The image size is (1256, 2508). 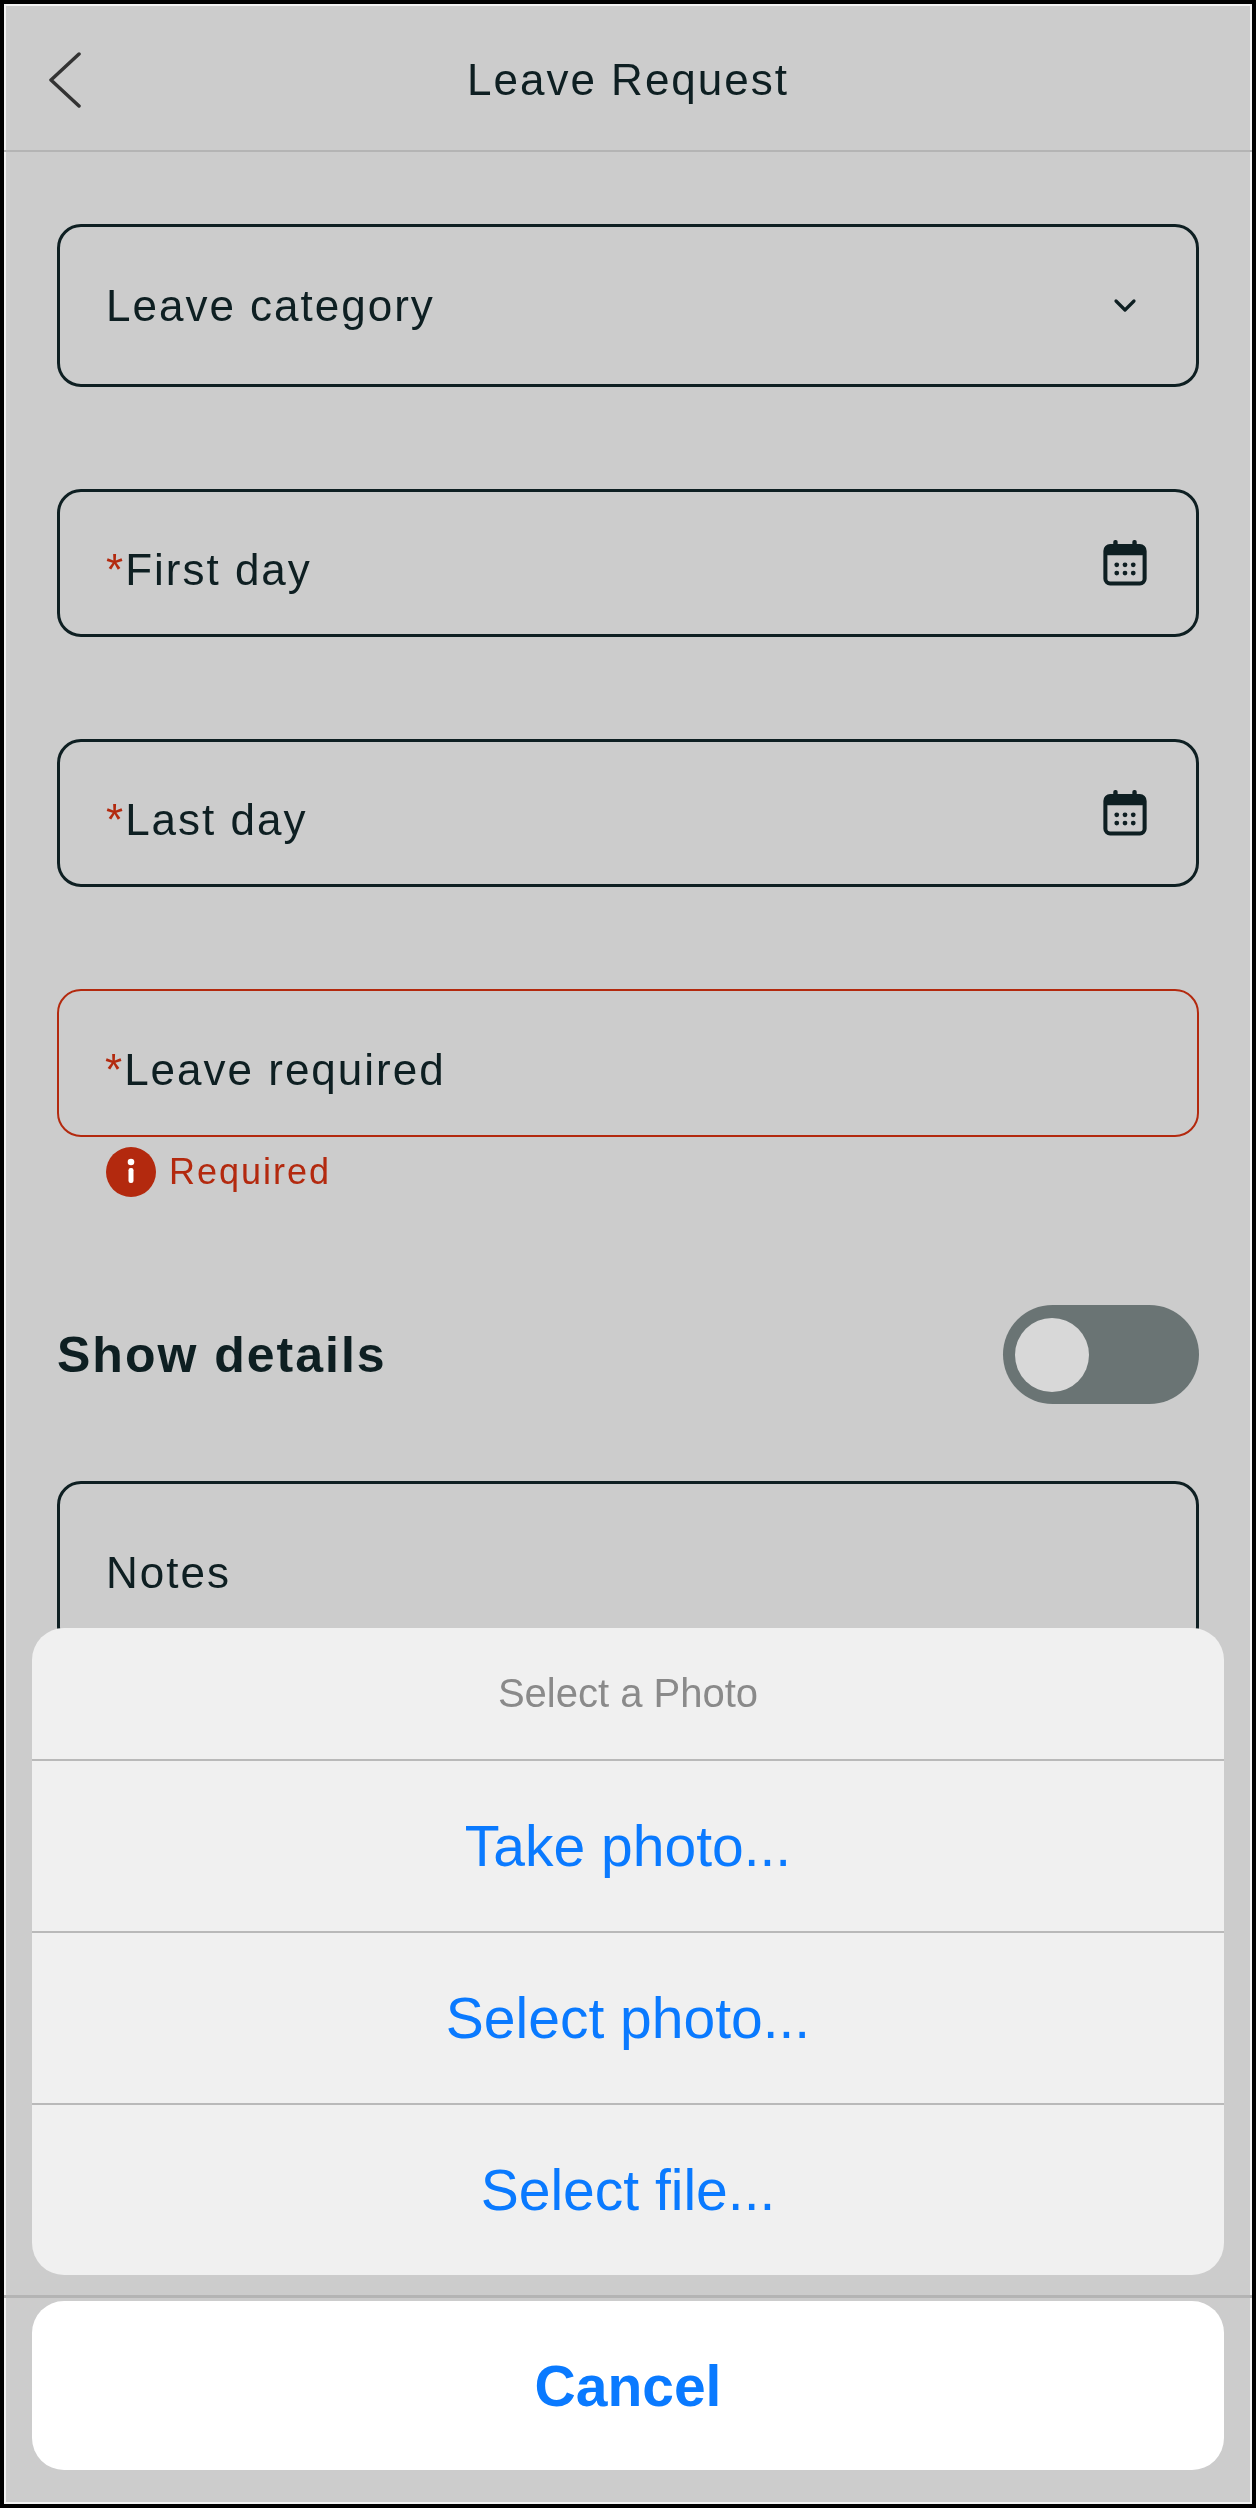 I want to click on info-icon, so click(x=131, y=1172).